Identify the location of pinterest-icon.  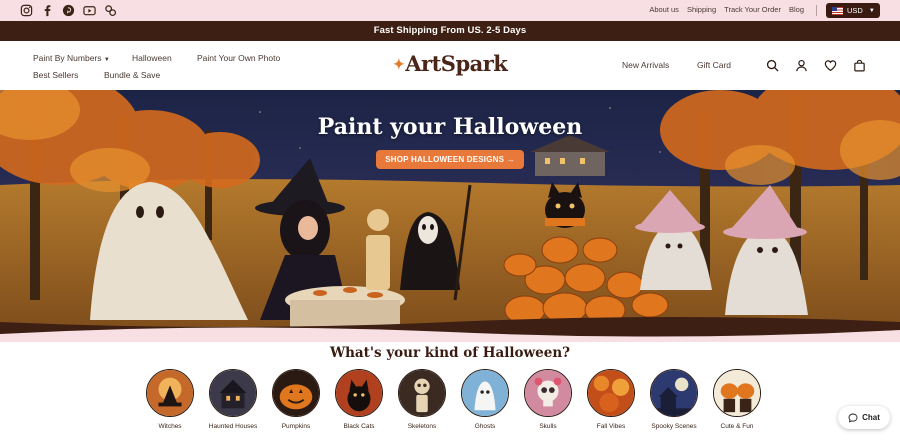
(68, 10).